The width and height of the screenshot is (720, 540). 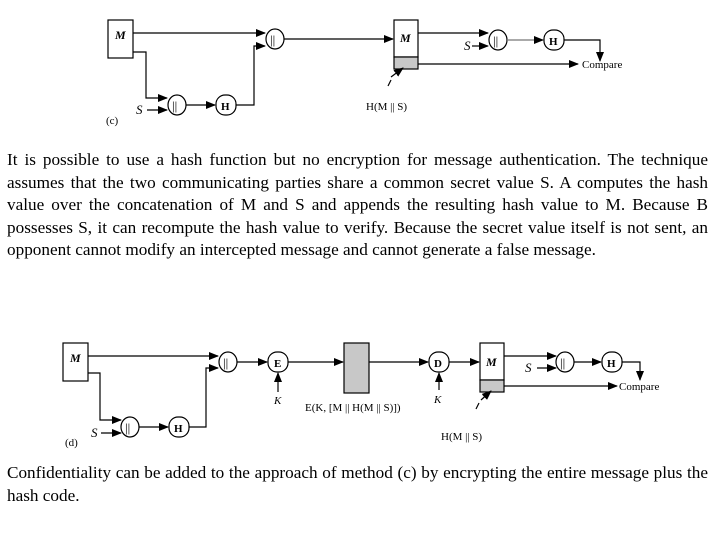 I want to click on encrypt-label: E, so click(x=277, y=364).